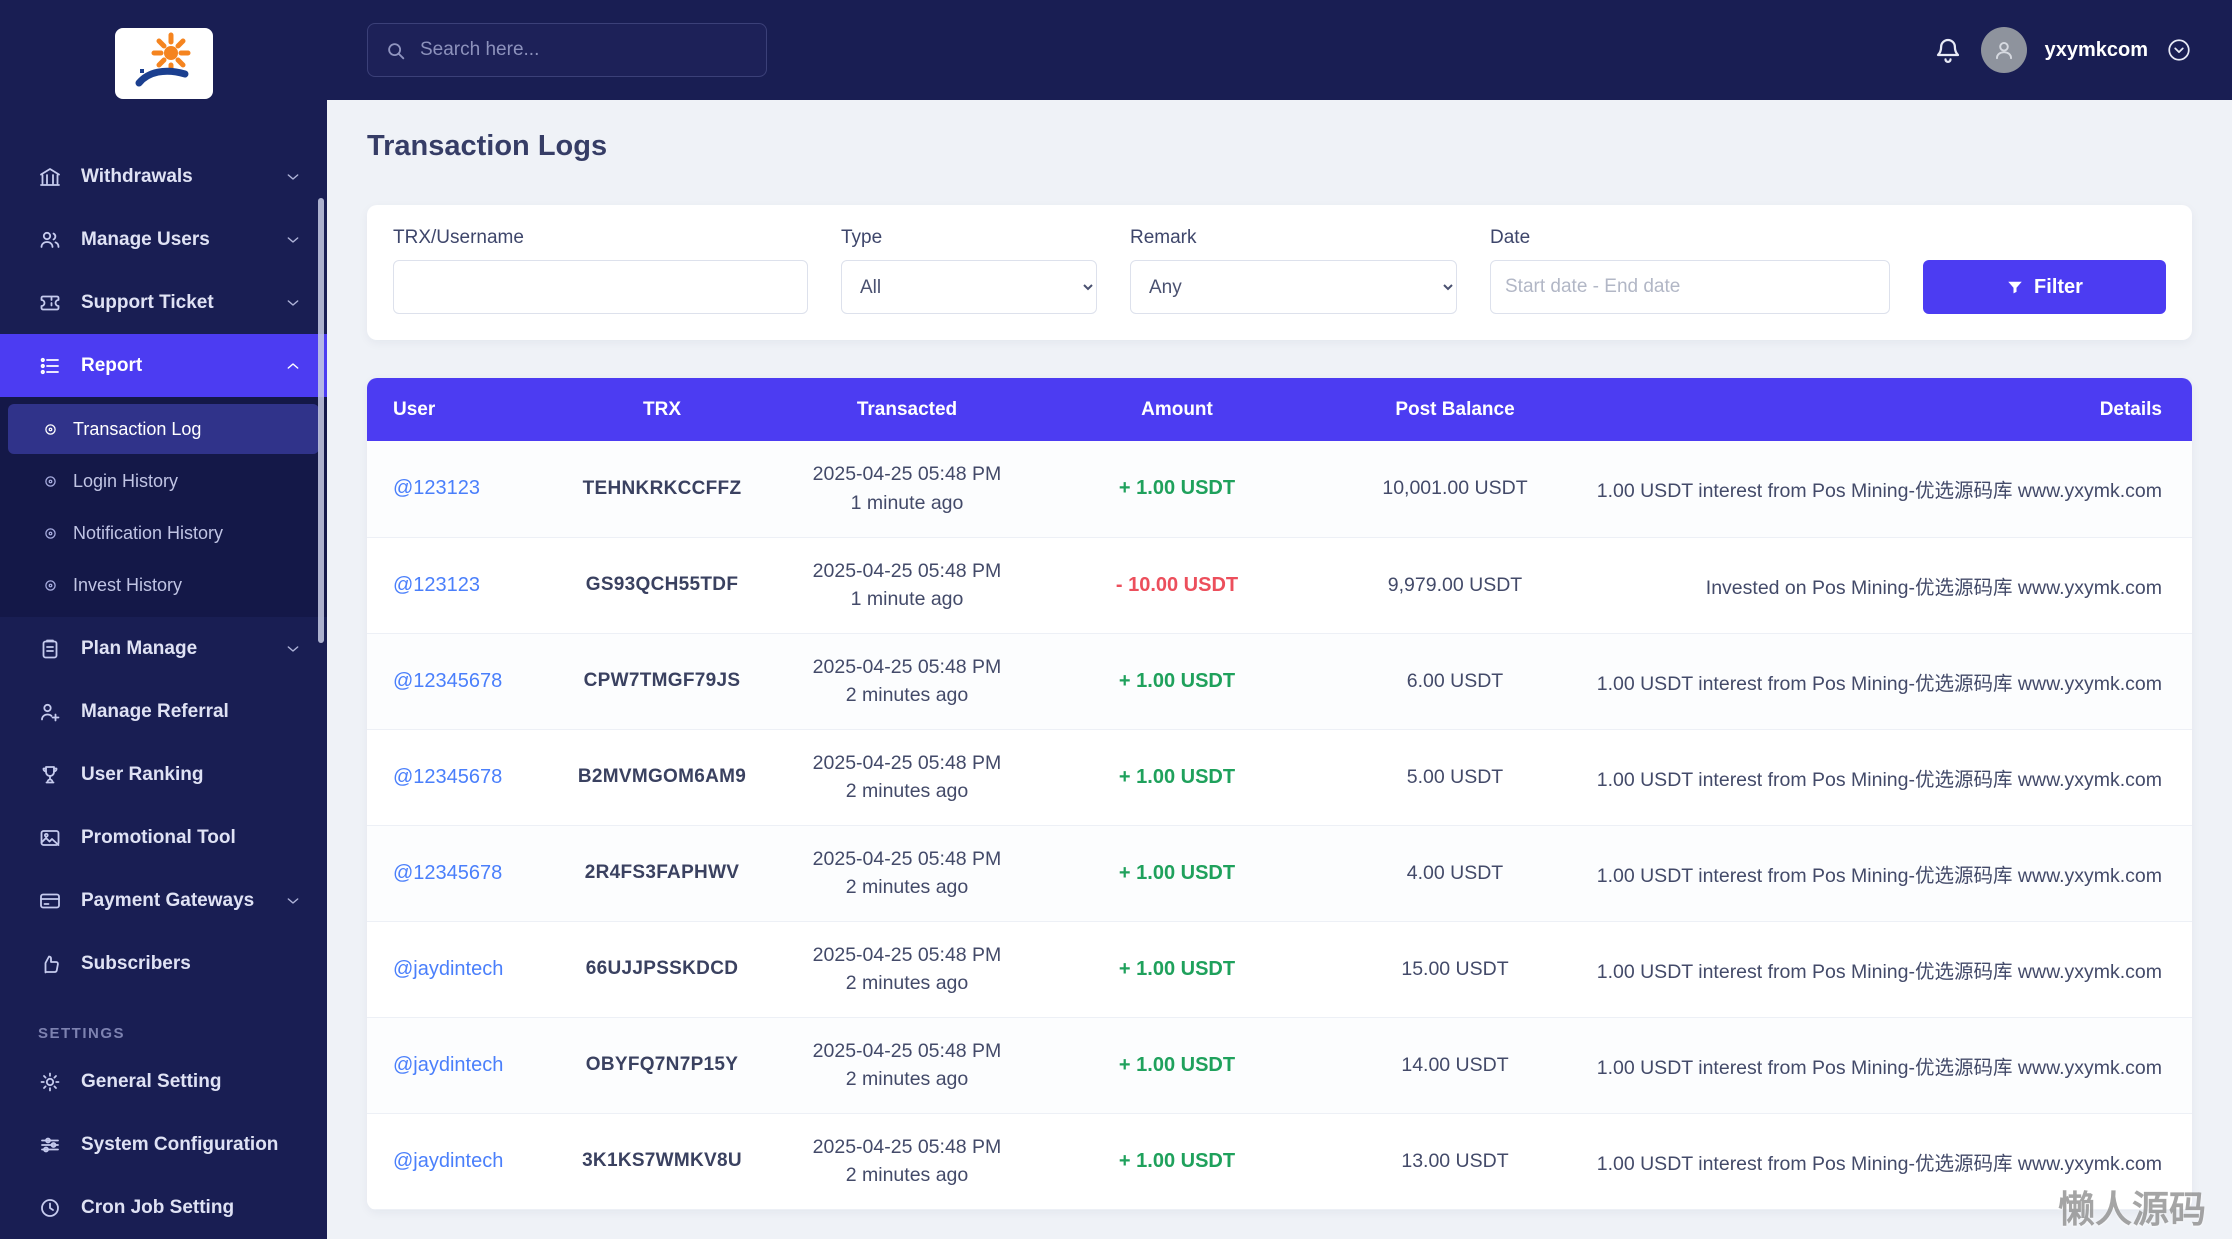 The height and width of the screenshot is (1239, 2232). What do you see at coordinates (155, 711) in the screenshot?
I see `sidebar-item-label: Manage Referral` at bounding box center [155, 711].